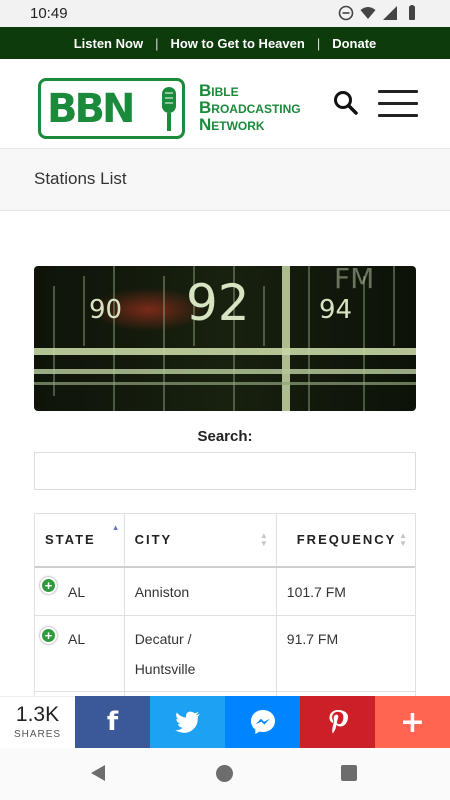  I want to click on table-row: + AL Decatur / Huntsville 91.7 FM, so click(225, 654).